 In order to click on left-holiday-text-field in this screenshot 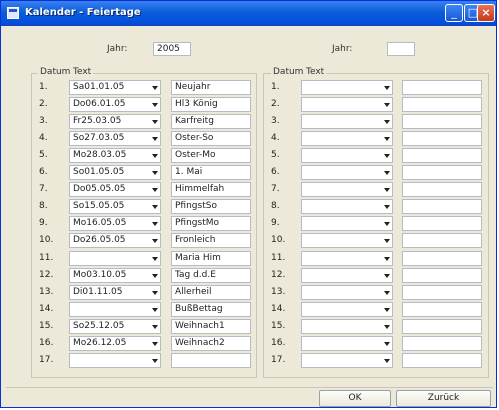, I will do `click(211, 360)`.